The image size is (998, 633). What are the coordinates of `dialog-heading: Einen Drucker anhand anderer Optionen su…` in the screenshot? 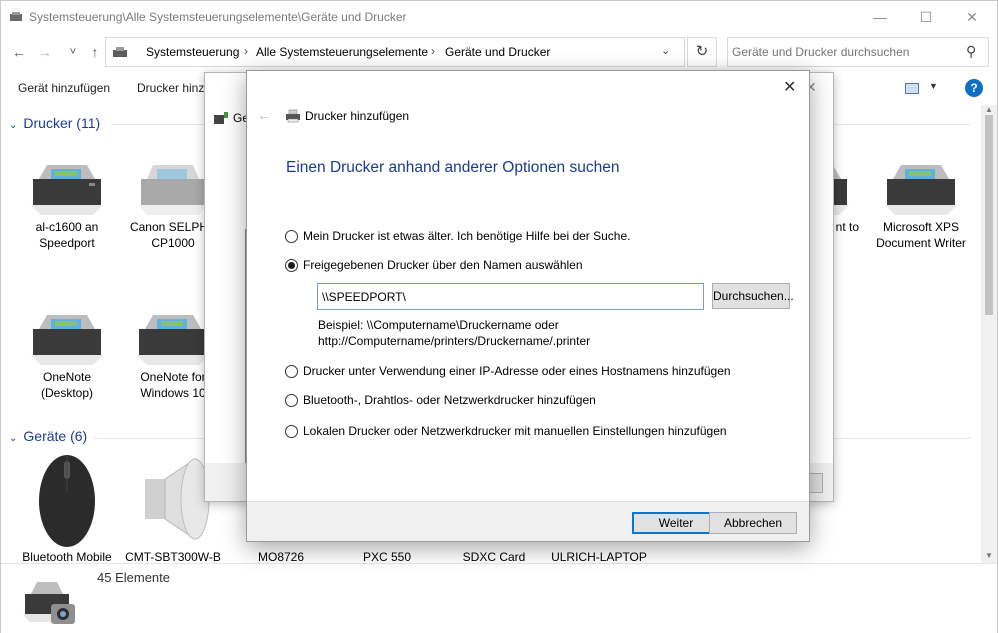 It's located at (453, 167).